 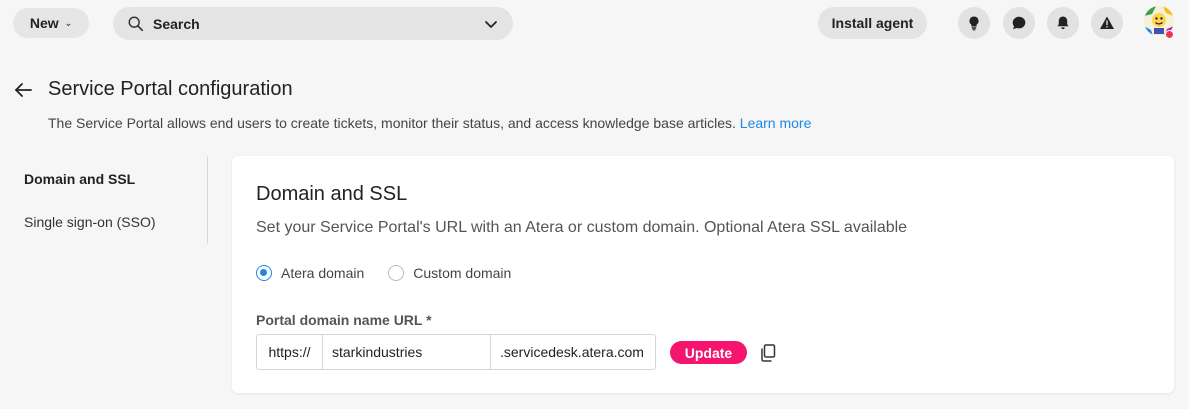 I want to click on alerts-button, so click(x=1107, y=23).